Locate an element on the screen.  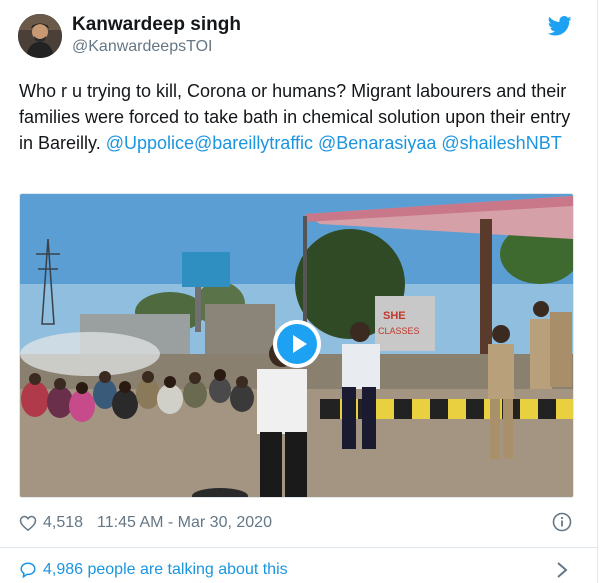
tweet-meta: 4,518 11:45 AM - Mar 30, 2020 is located at coordinates (145, 523).